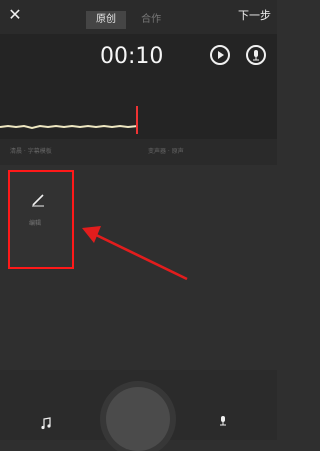  What do you see at coordinates (166, 151) in the screenshot?
I see `right-label: 变声器 · 原声` at bounding box center [166, 151].